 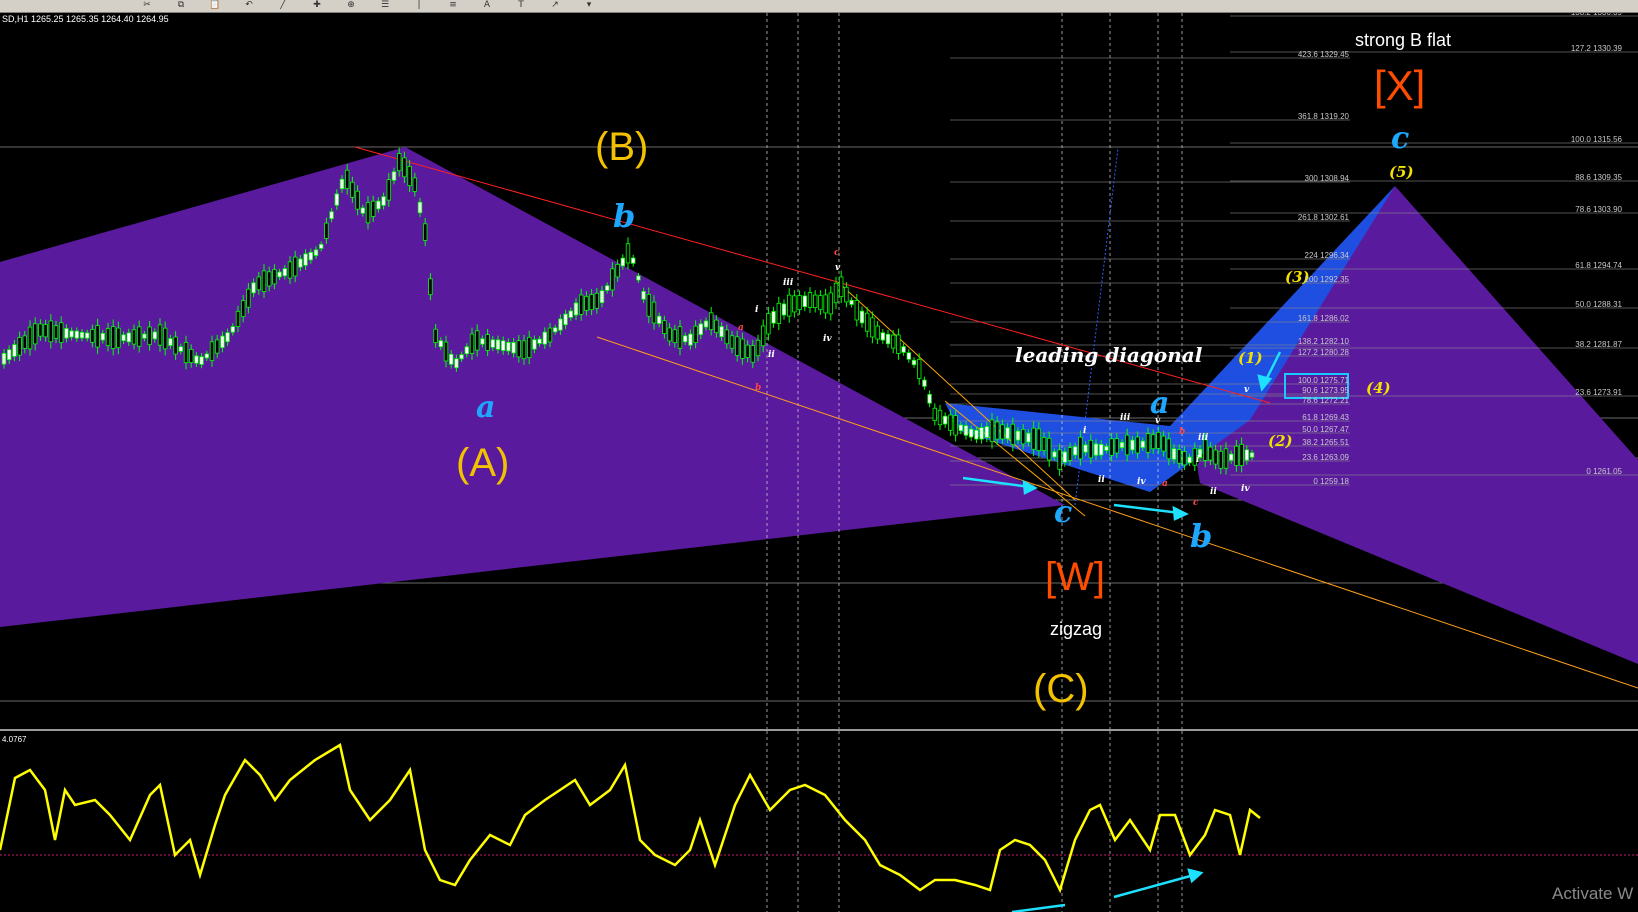 What do you see at coordinates (1325, 429) in the screenshot?
I see `fib-label: 50.0 1267.47` at bounding box center [1325, 429].